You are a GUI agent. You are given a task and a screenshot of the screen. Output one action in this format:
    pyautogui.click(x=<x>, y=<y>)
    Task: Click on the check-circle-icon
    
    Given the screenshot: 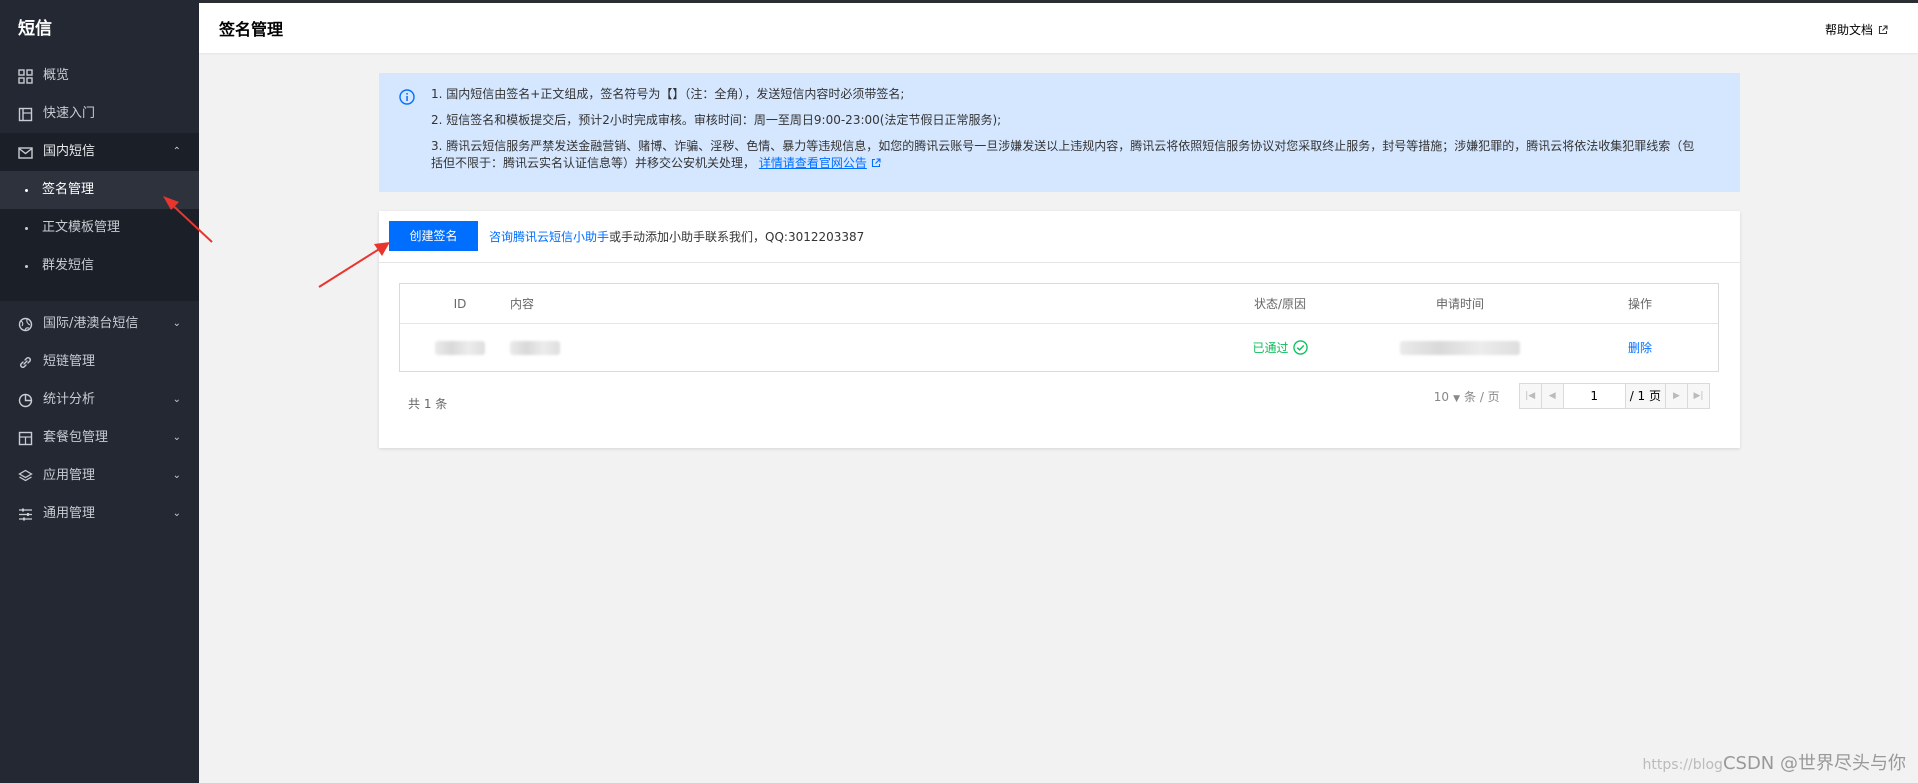 What is the action you would take?
    pyautogui.click(x=1300, y=347)
    